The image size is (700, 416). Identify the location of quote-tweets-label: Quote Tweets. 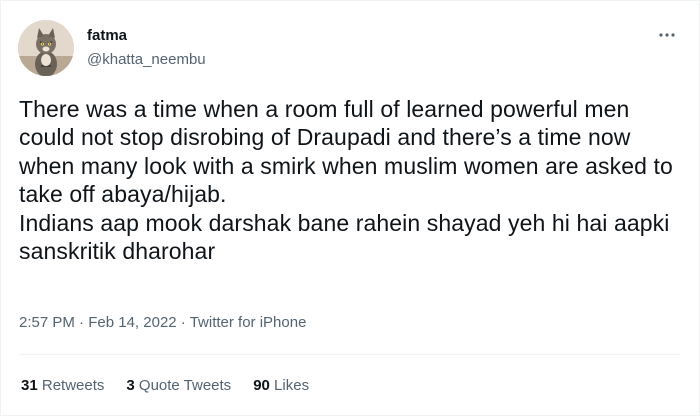
(185, 385).